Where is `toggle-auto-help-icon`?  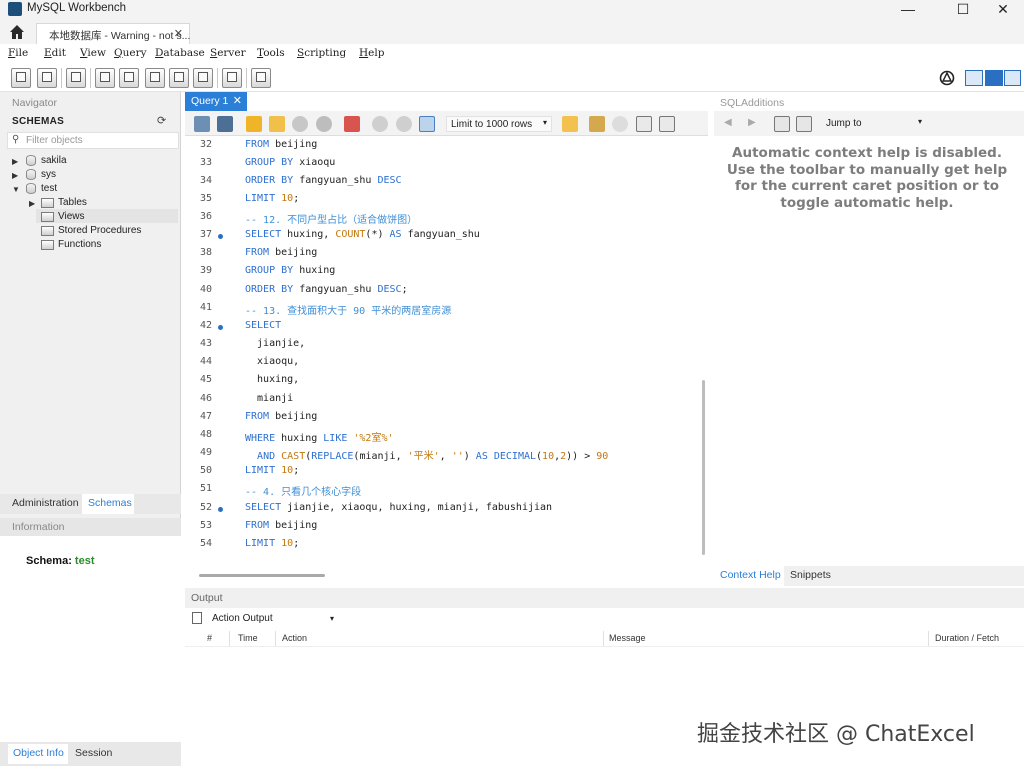
toggle-auto-help-icon is located at coordinates (782, 124).